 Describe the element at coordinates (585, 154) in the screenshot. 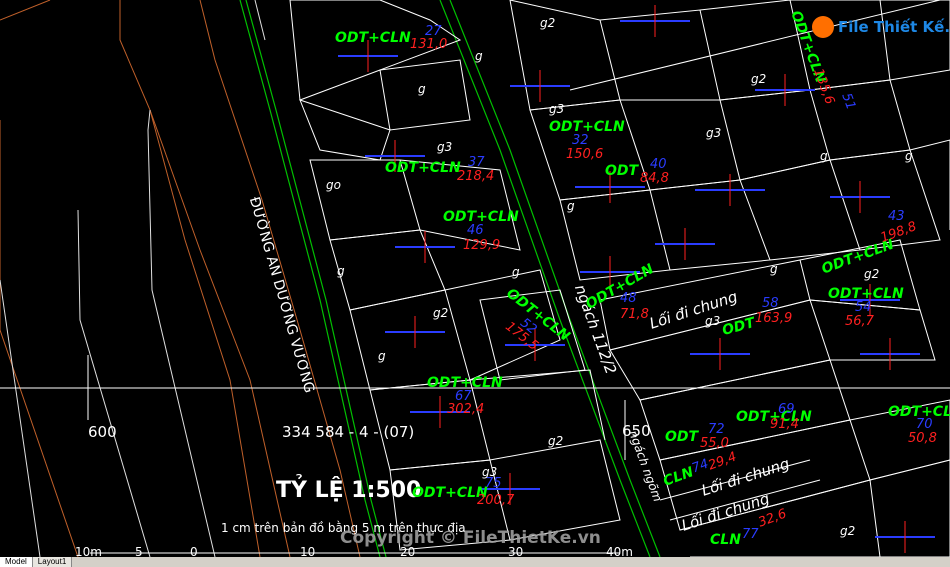

I see `parcel-area: 150,6` at that location.